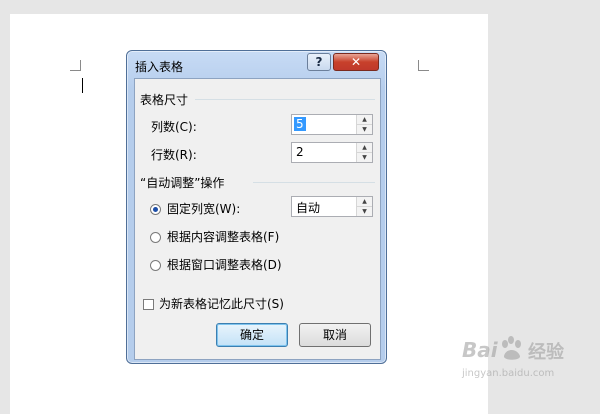 This screenshot has width=600, height=414. I want to click on fixed-width-radio, so click(155, 209).